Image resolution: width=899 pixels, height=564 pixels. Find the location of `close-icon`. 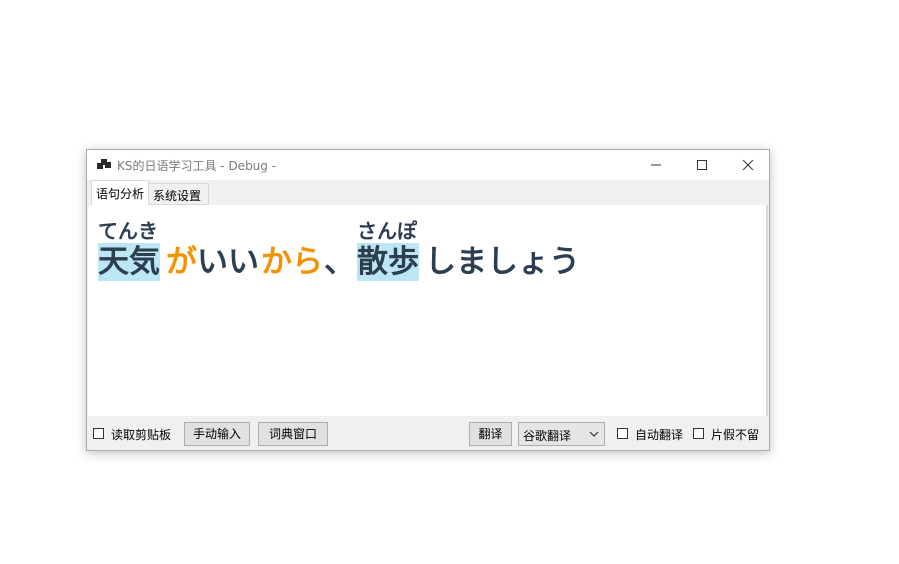

close-icon is located at coordinates (748, 165).